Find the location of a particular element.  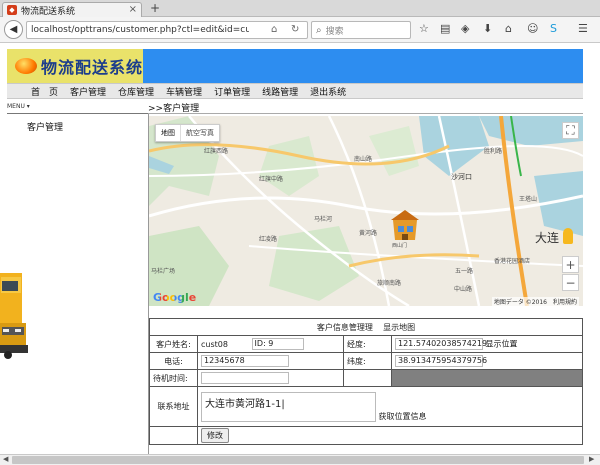

name-label: 客户姓名: is located at coordinates (173, 344).